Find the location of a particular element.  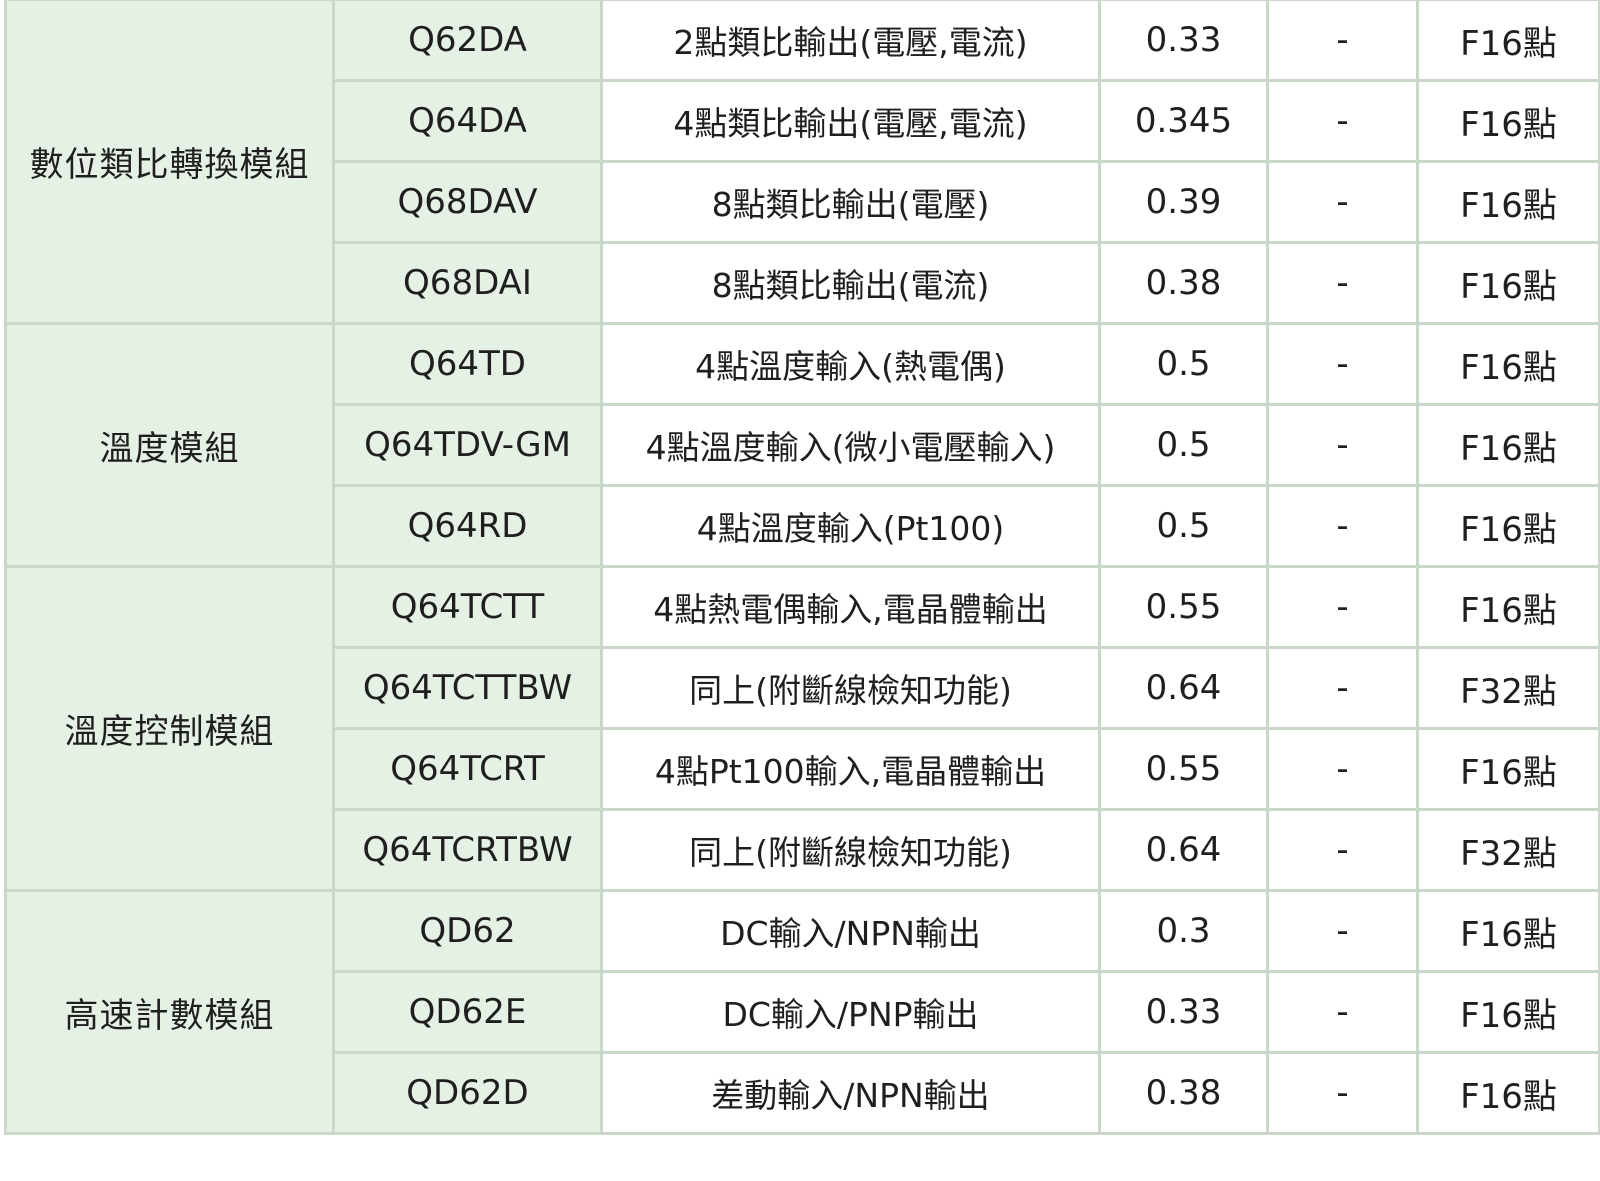

current-cell: 0.3 is located at coordinates (1183, 931).